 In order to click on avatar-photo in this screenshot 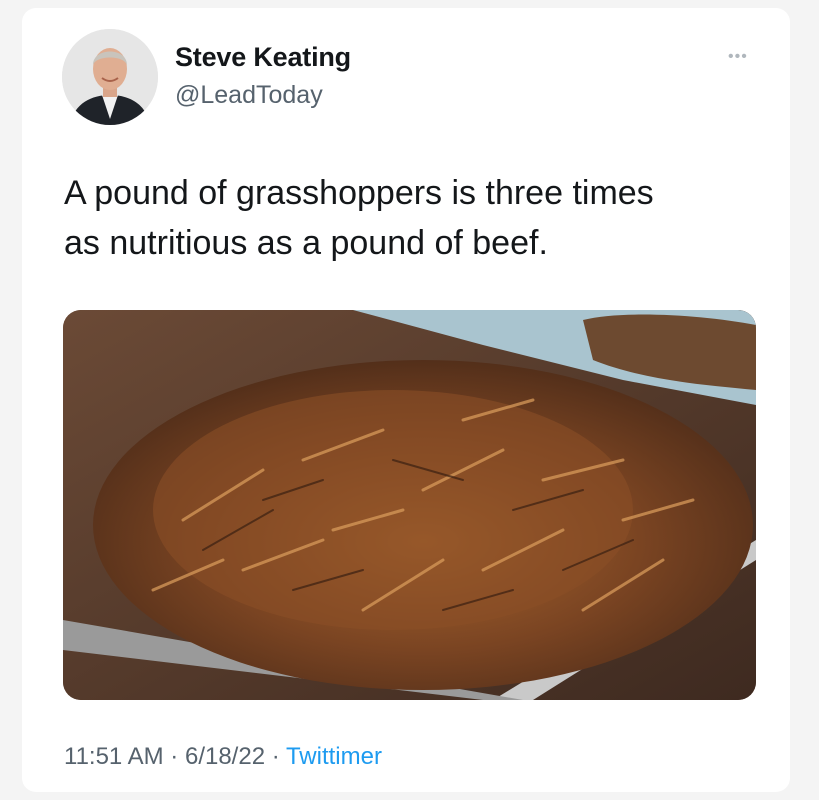, I will do `click(110, 77)`.